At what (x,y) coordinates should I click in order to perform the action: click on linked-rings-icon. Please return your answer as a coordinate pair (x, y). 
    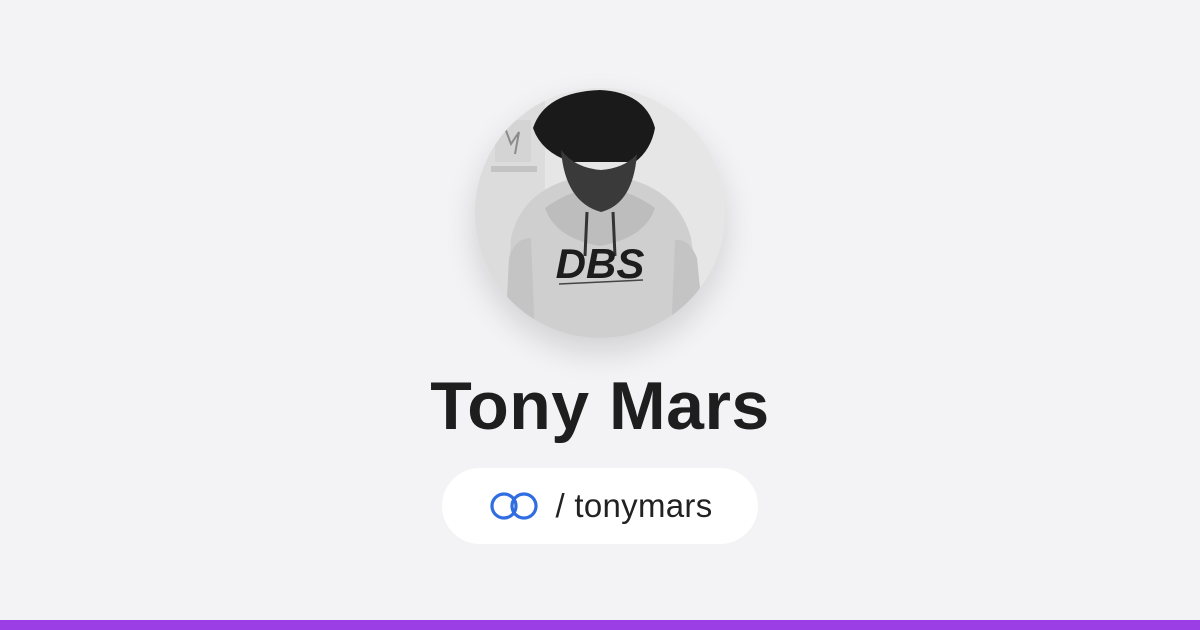
    Looking at the image, I should click on (515, 506).